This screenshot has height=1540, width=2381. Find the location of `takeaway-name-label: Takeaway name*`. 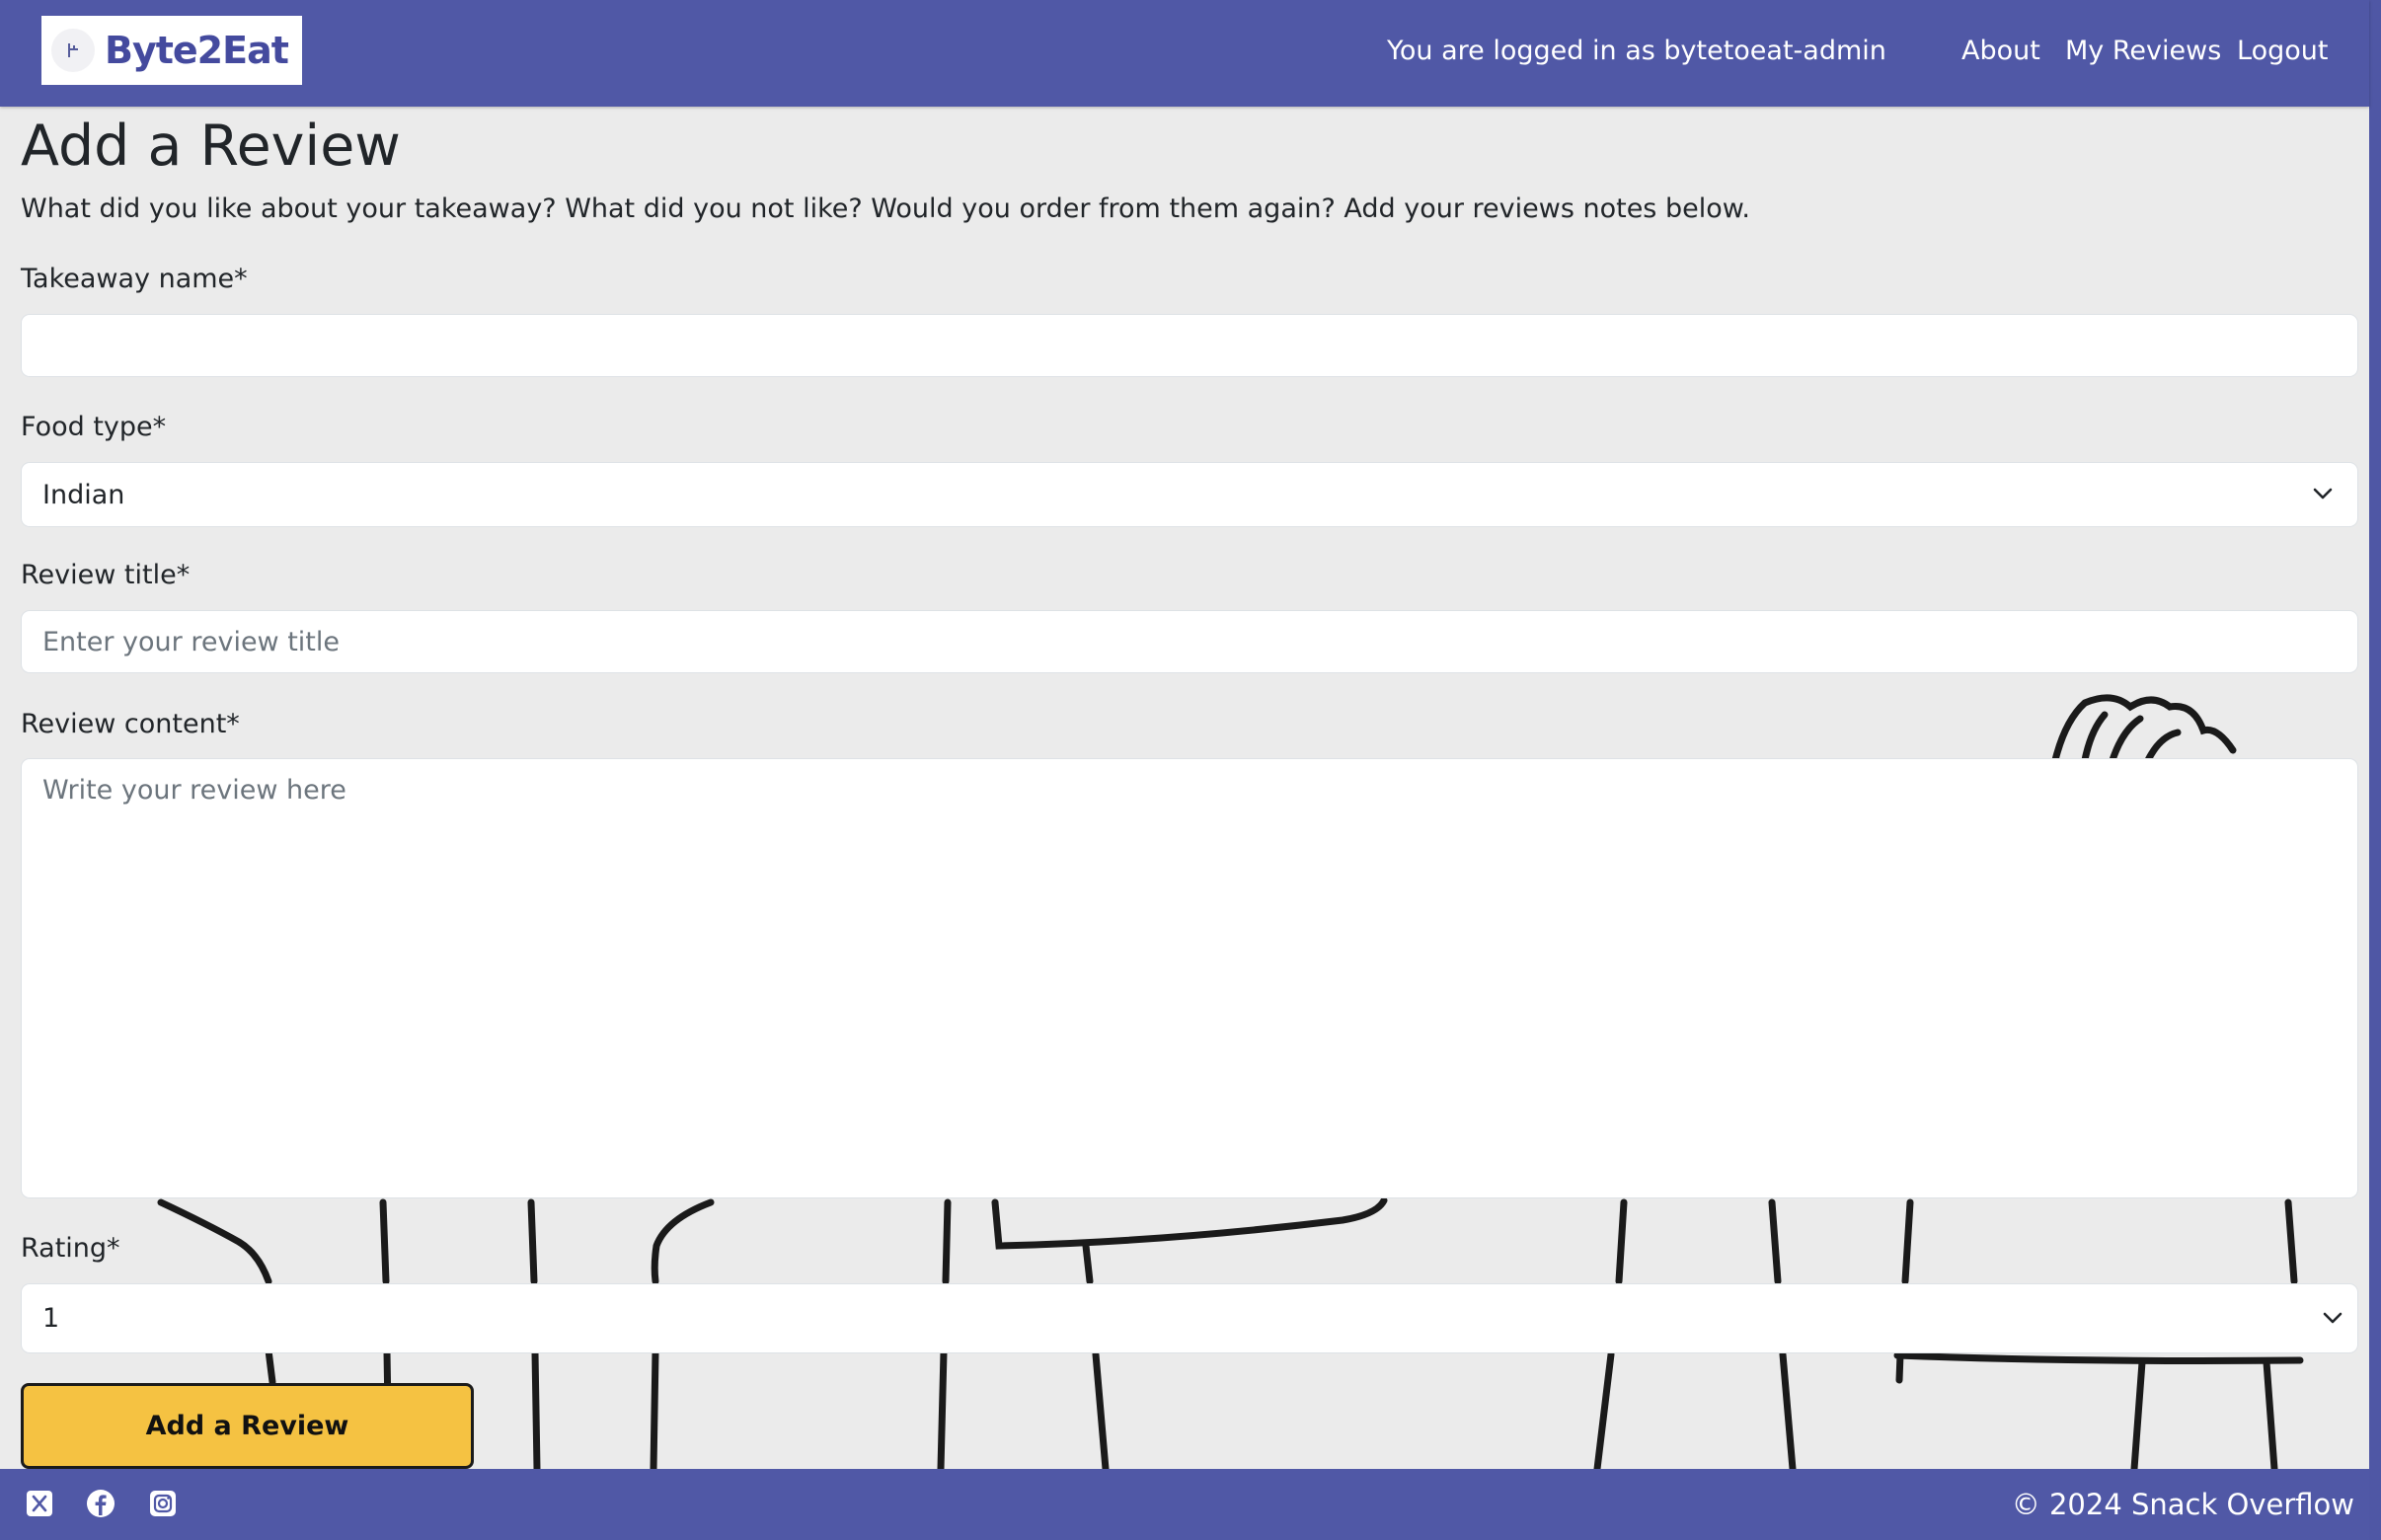

takeaway-name-label: Takeaway name* is located at coordinates (134, 279).